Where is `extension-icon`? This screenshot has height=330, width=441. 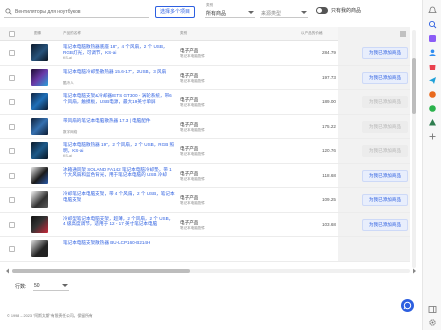
extension-icon is located at coordinates (432, 108).